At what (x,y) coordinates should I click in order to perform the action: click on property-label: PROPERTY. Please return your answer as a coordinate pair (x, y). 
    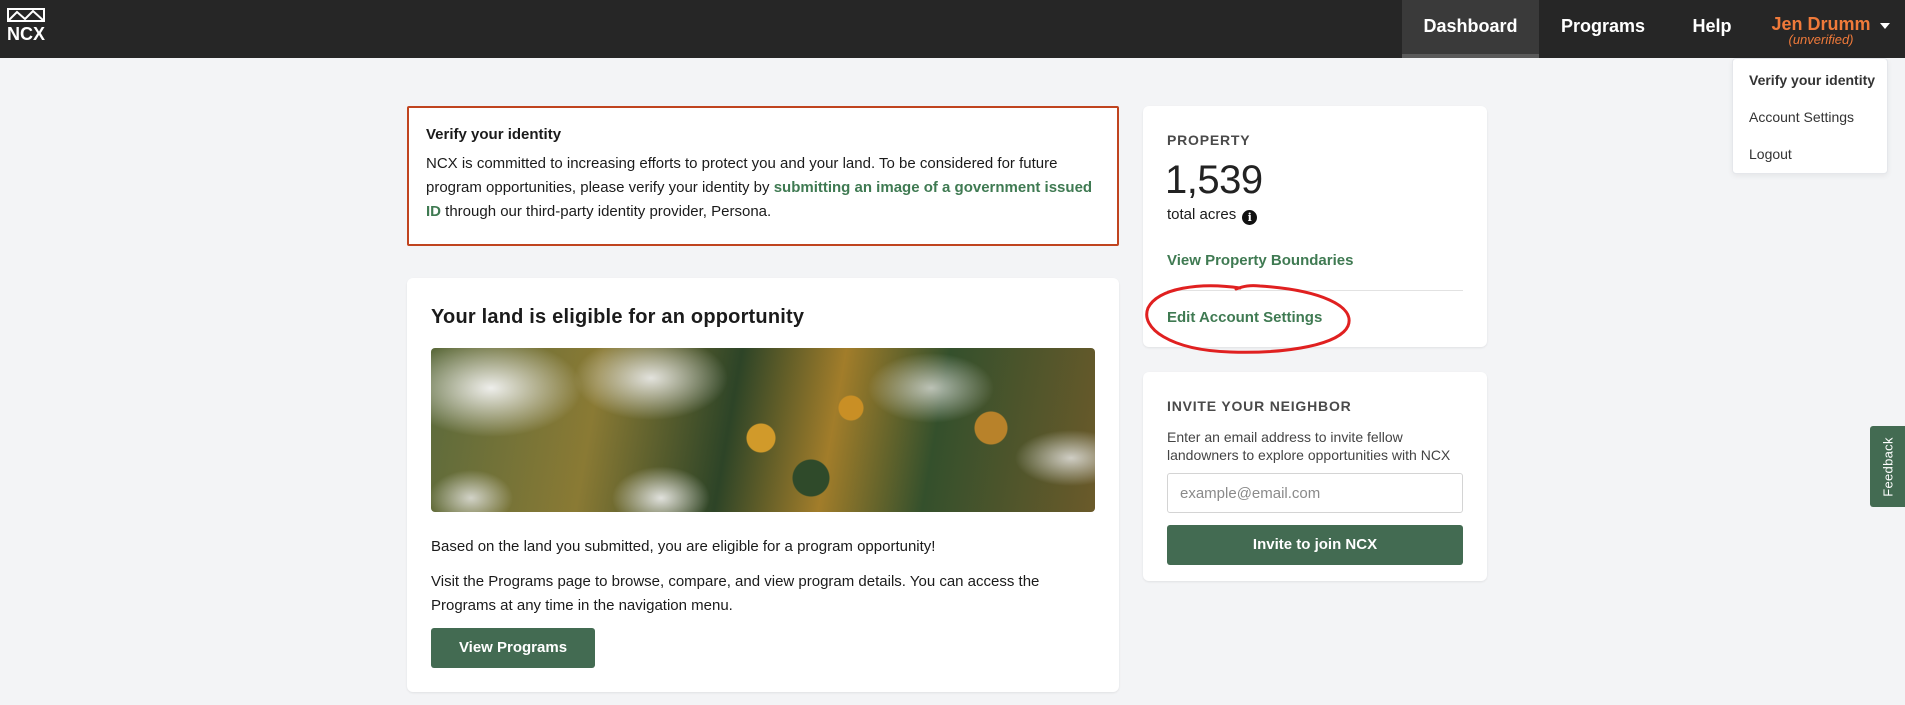
    Looking at the image, I should click on (1209, 140).